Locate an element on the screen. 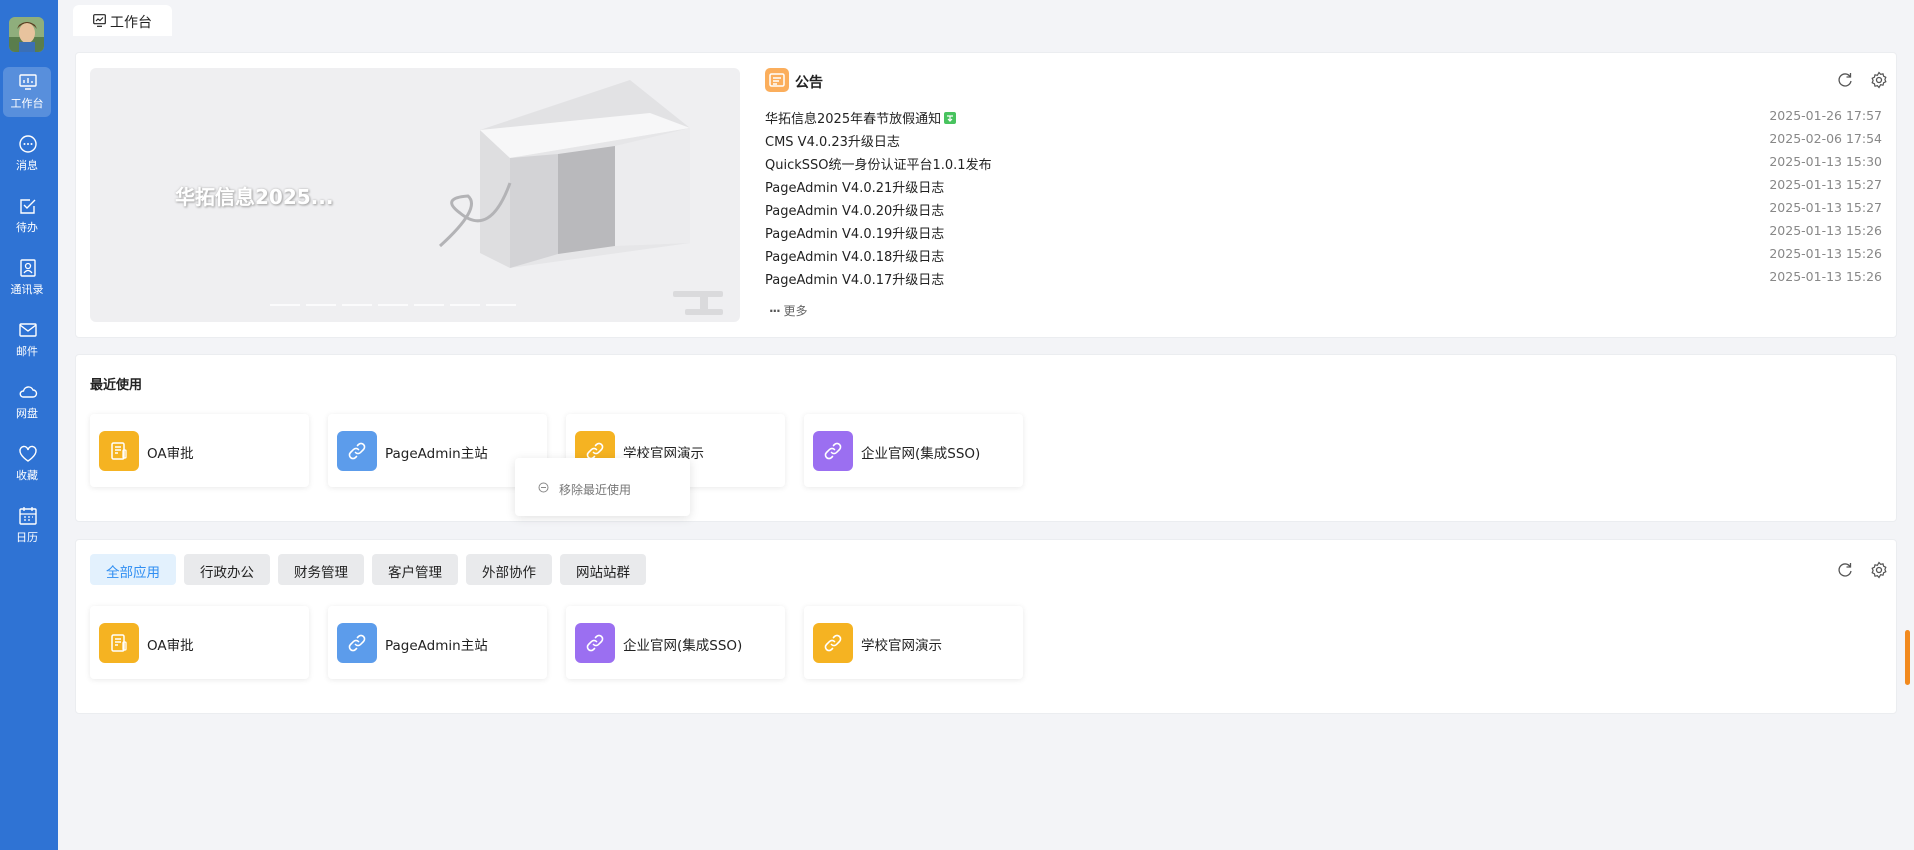  notice-item-date: 2025-02-06 17:54 is located at coordinates (1825, 138).